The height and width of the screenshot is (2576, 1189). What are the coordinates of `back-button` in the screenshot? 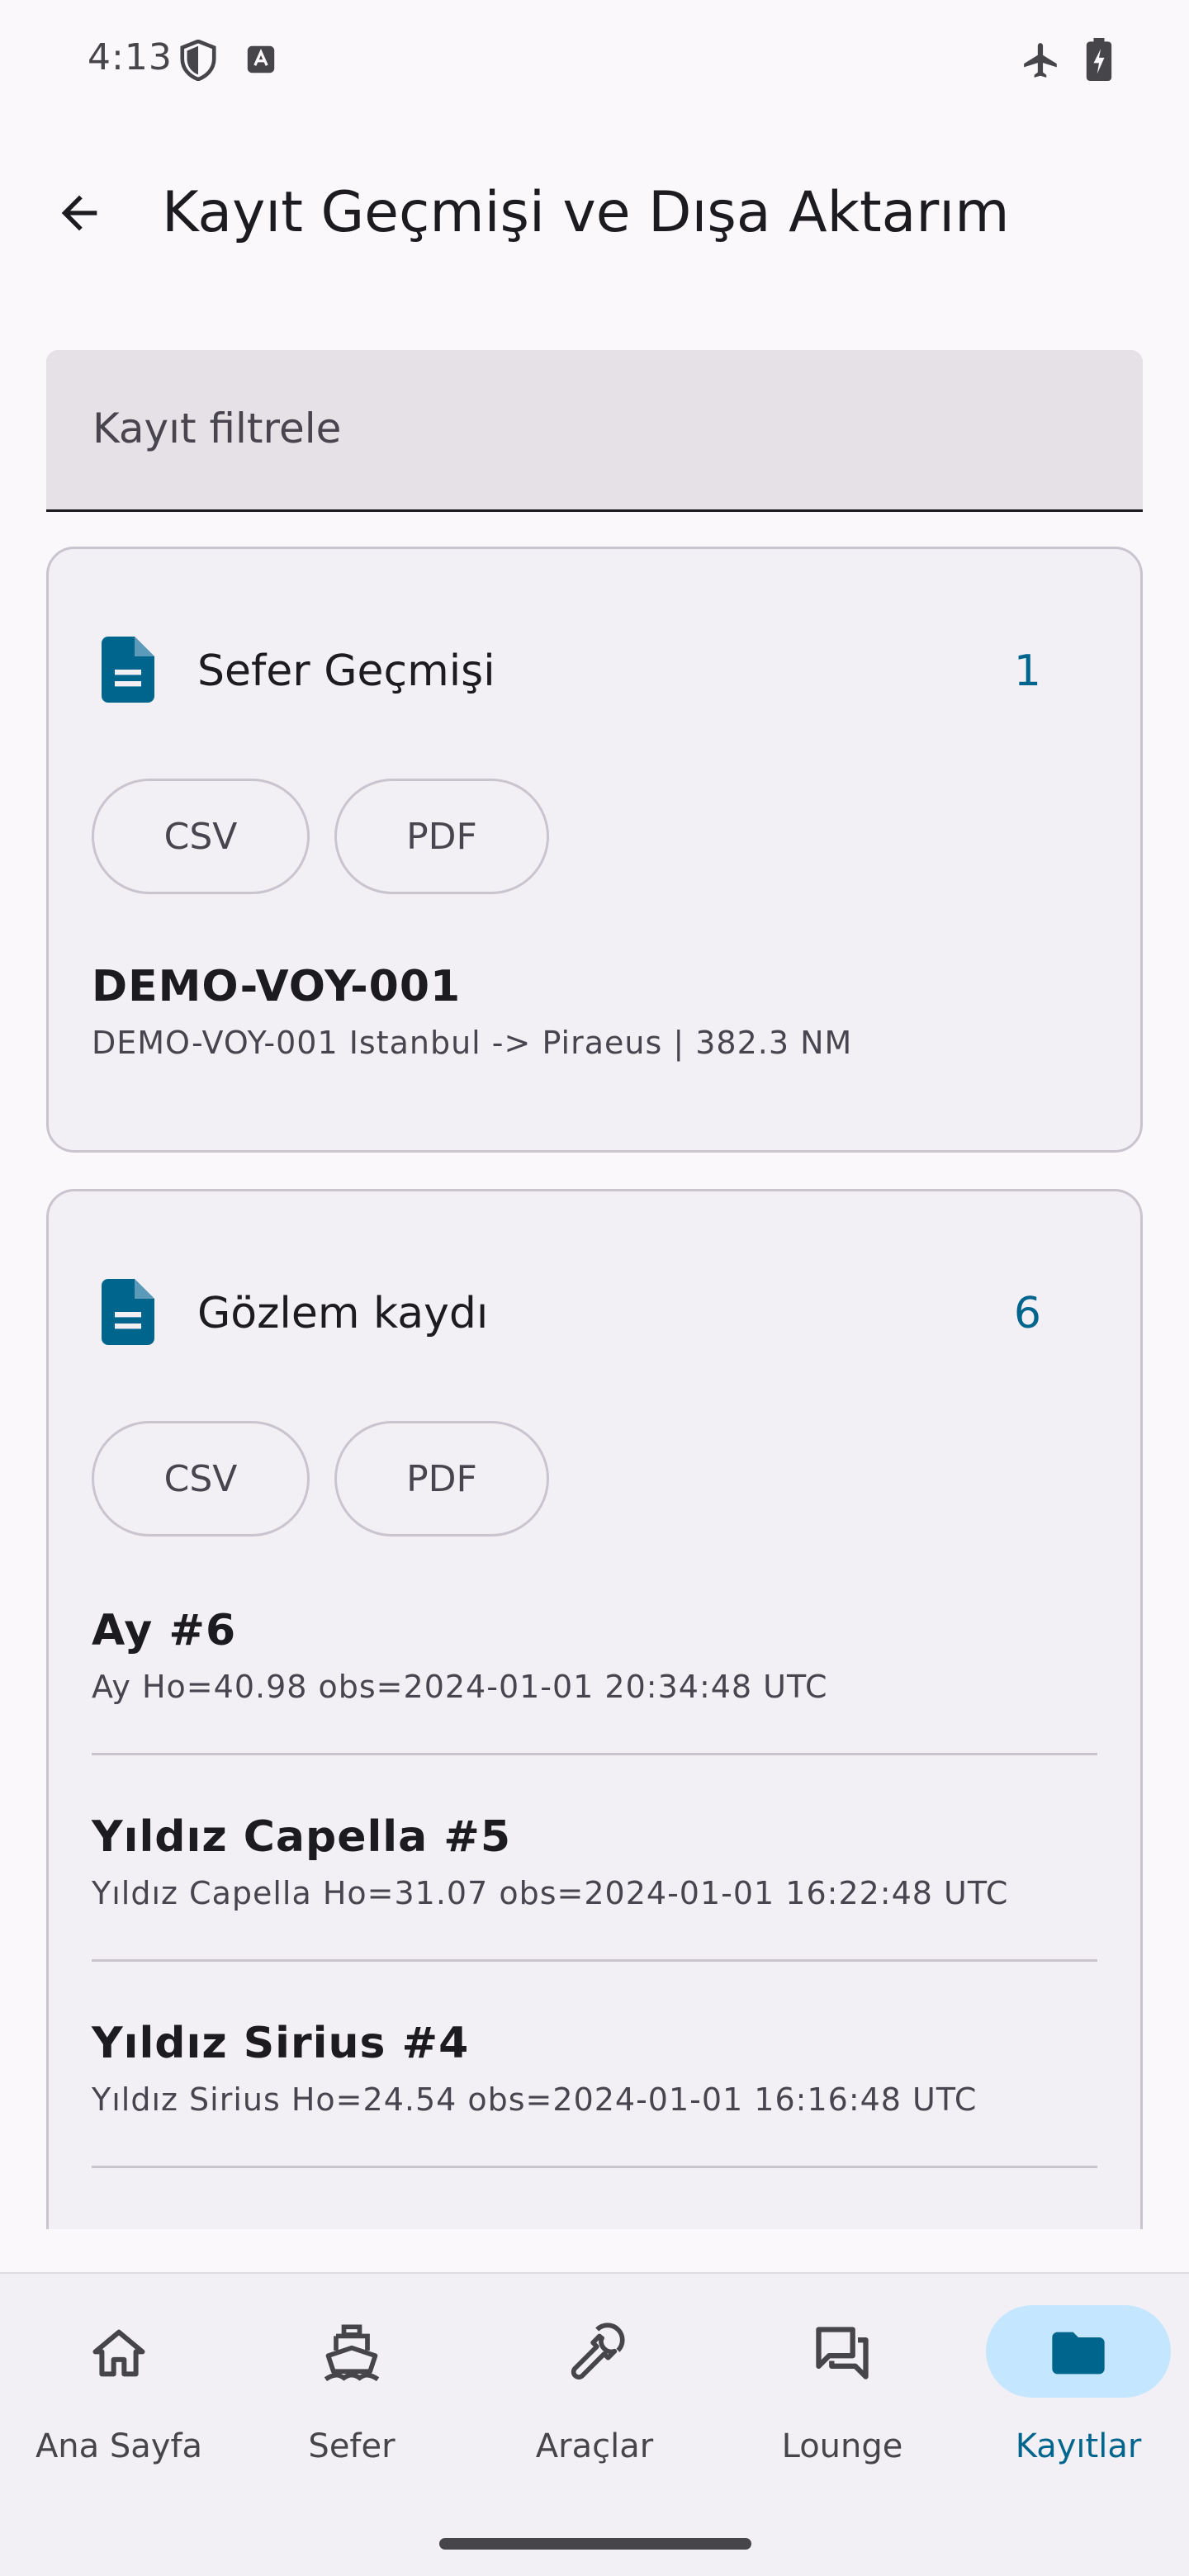 It's located at (79, 213).